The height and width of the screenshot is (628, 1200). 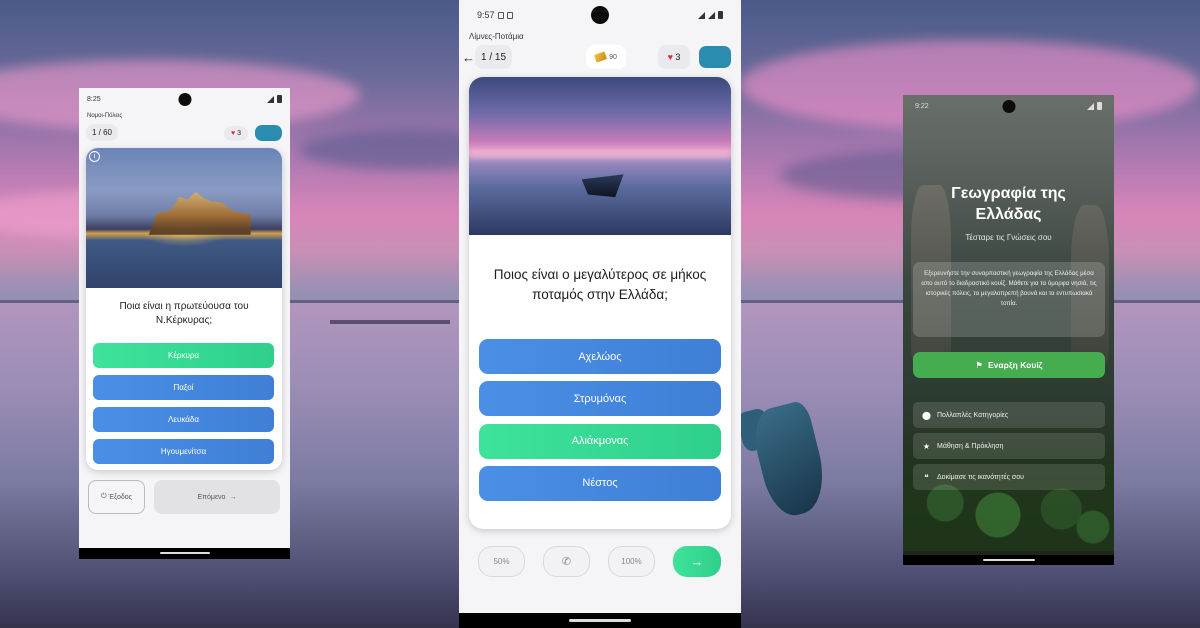 What do you see at coordinates (94, 156) in the screenshot?
I see `info-icon: i` at bounding box center [94, 156].